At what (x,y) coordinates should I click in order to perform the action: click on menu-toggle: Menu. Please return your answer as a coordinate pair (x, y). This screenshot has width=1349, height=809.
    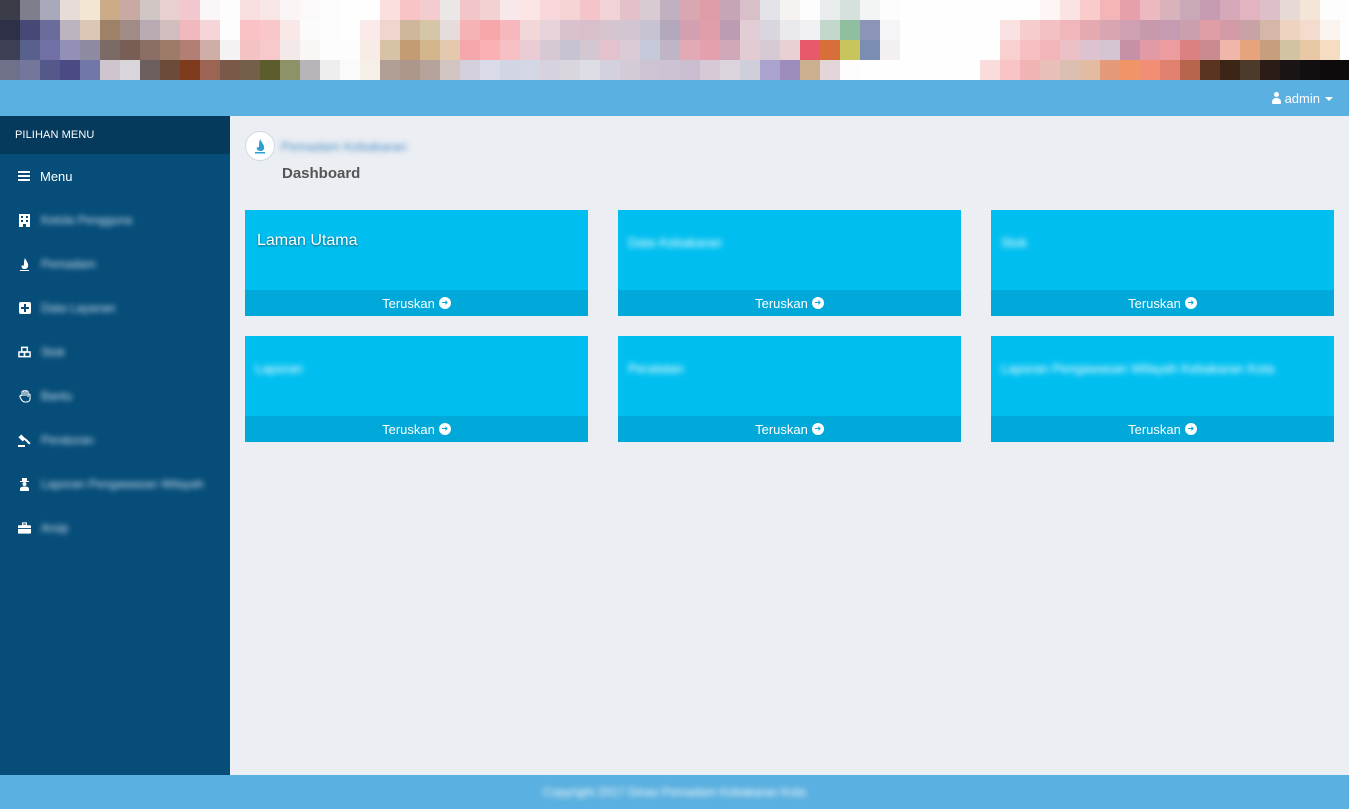
    Looking at the image, I should click on (115, 176).